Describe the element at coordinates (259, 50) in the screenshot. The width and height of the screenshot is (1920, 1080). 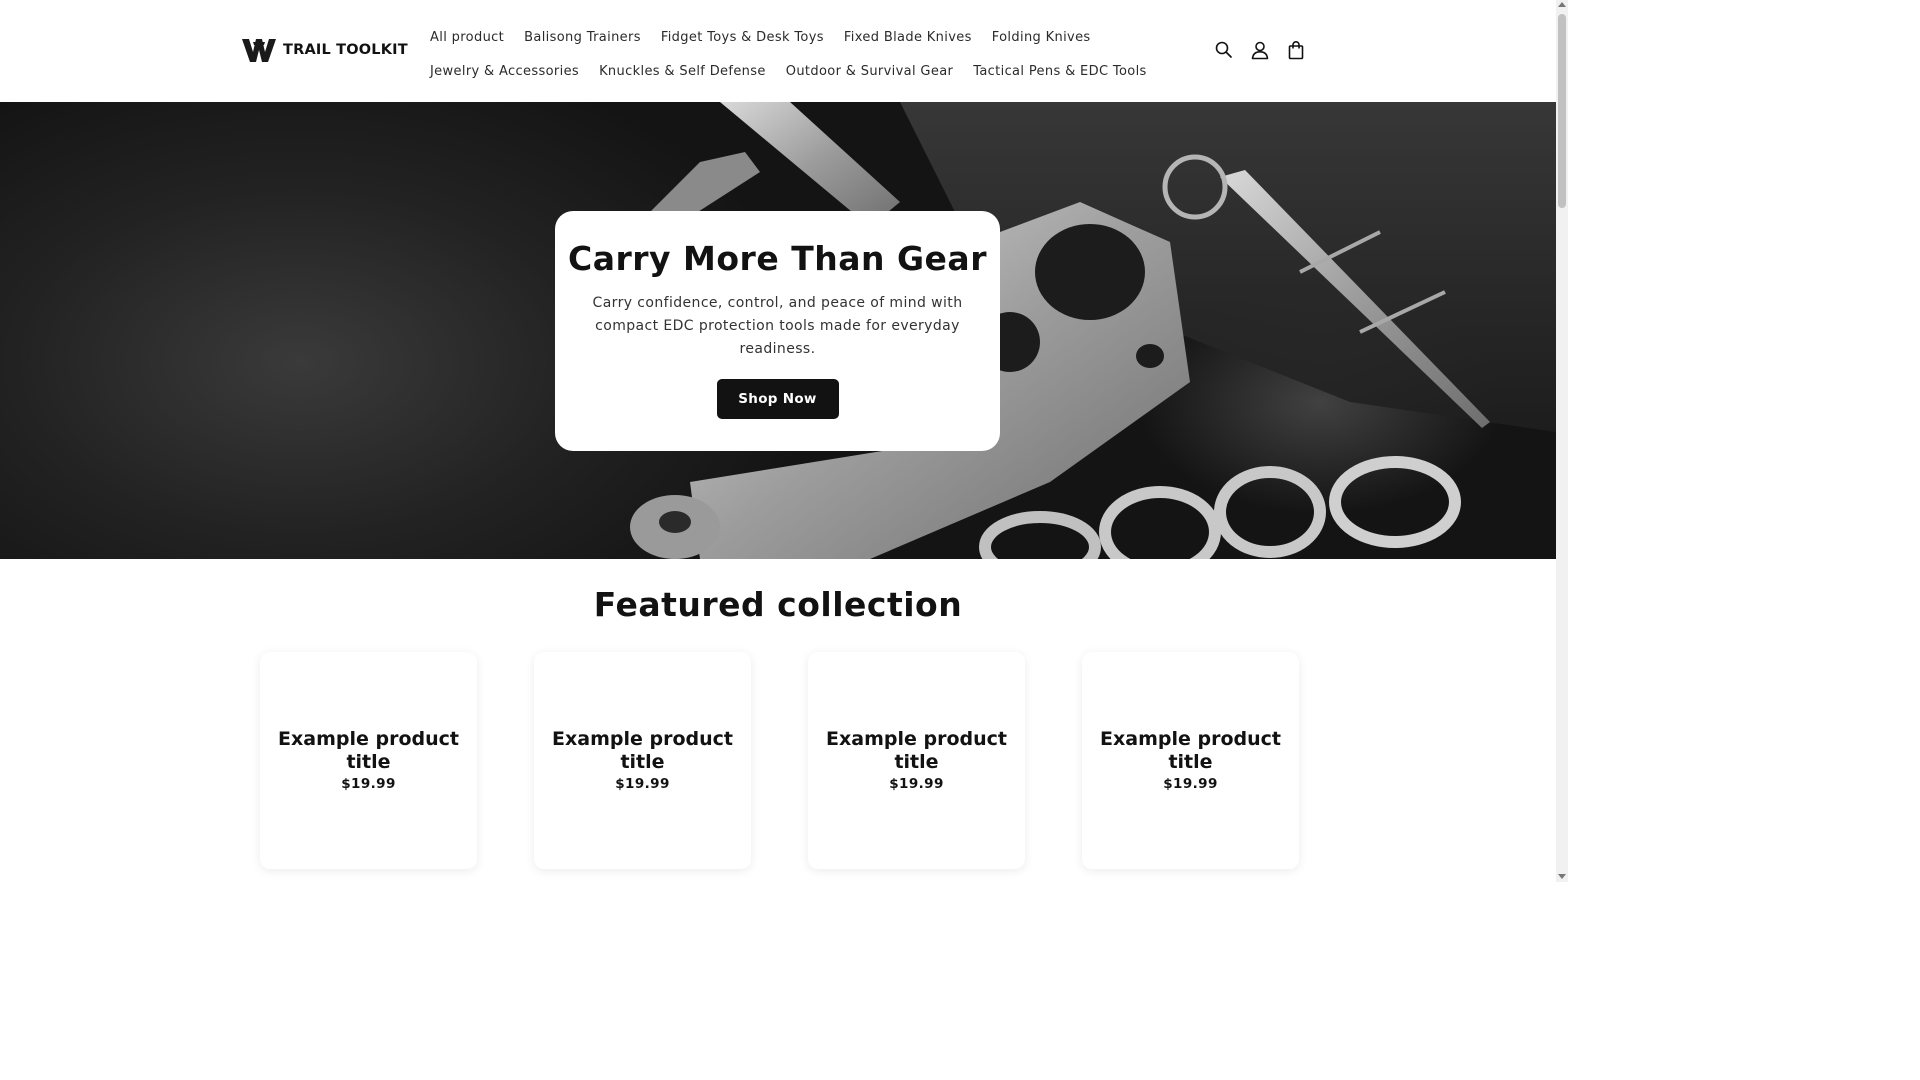
I see `tt-shield-logo-icon` at that location.